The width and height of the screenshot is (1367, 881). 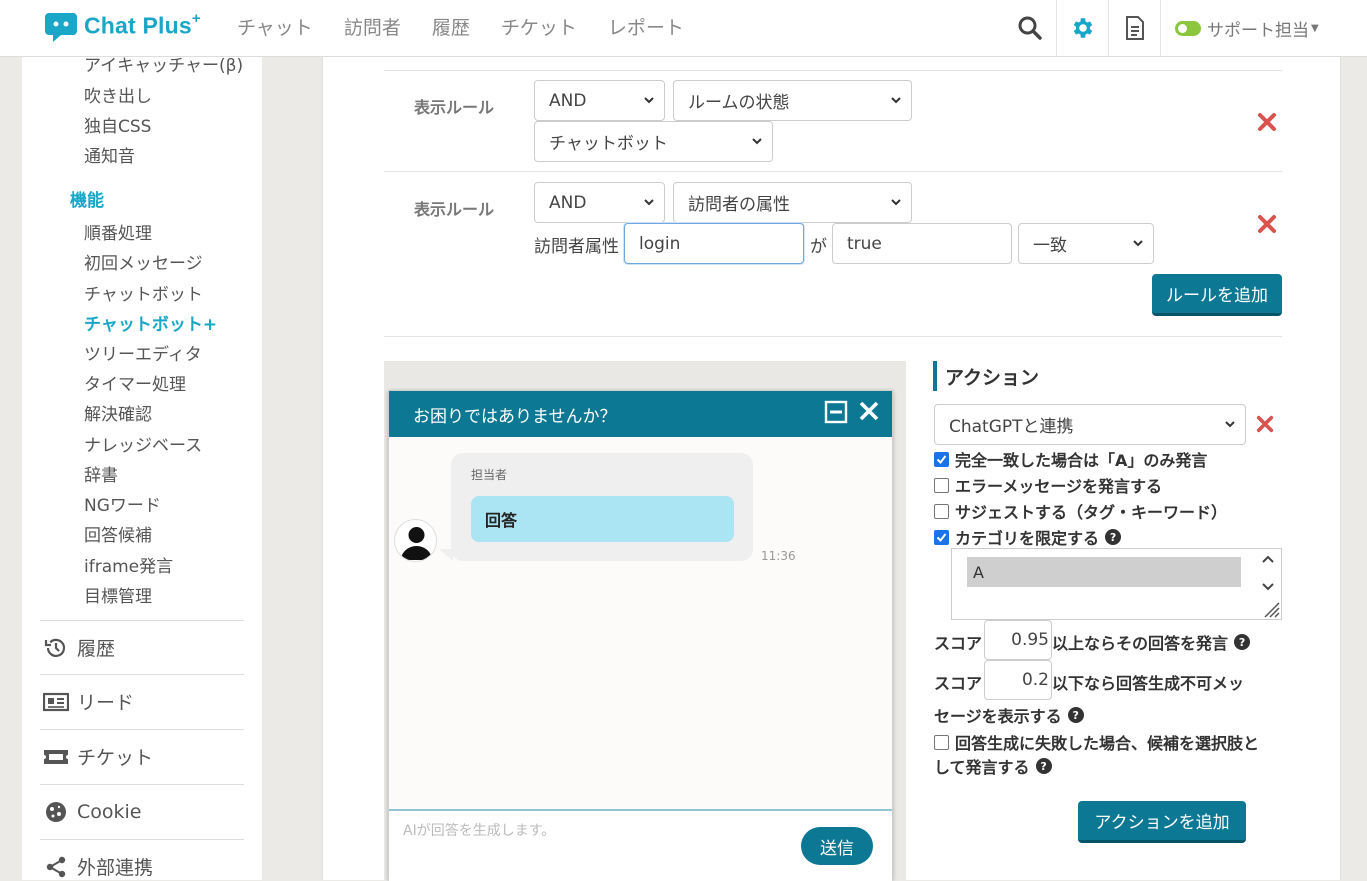 I want to click on category-listbox: A, so click(x=1116, y=584).